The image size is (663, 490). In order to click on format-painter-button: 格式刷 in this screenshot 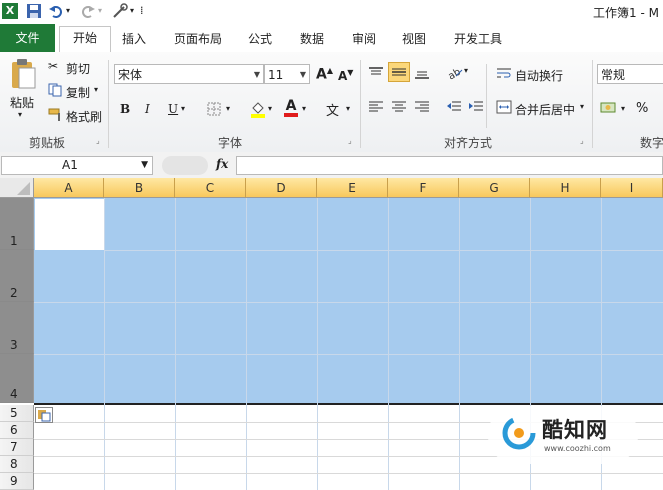, I will do `click(84, 116)`.